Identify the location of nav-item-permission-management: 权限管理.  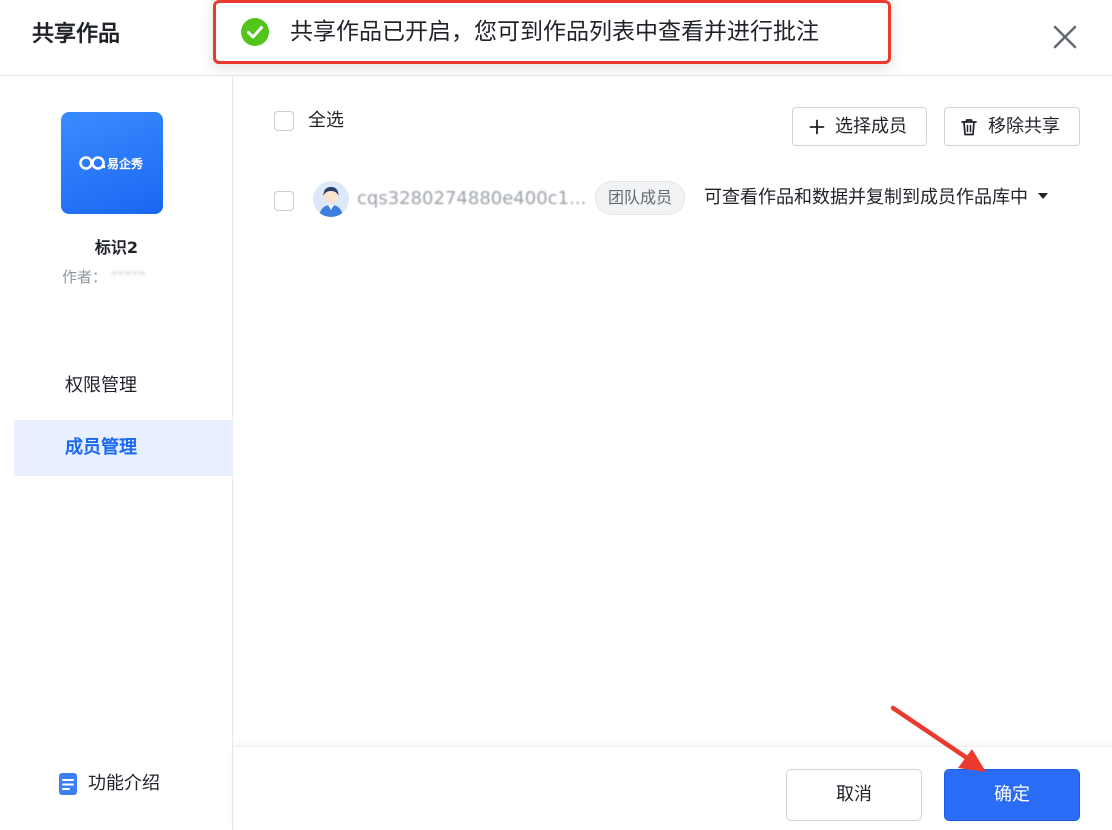
(123, 386).